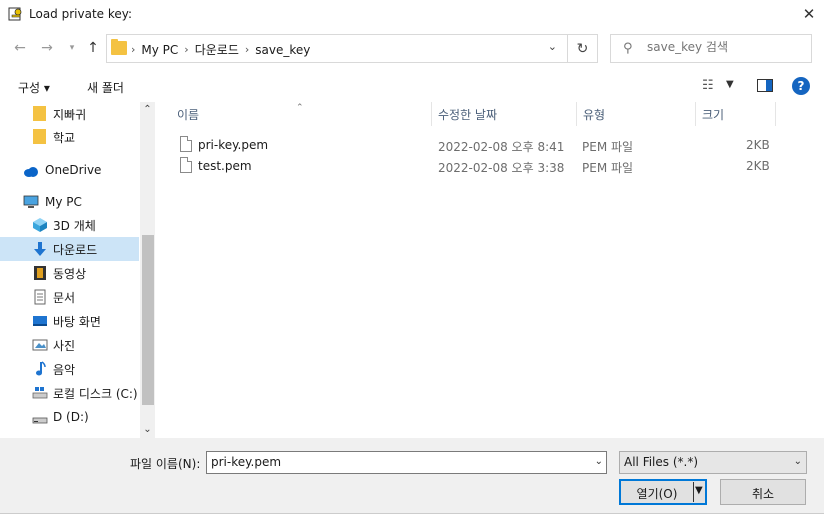  I want to click on recent-locations-chevron-icon: ▾, so click(72, 48).